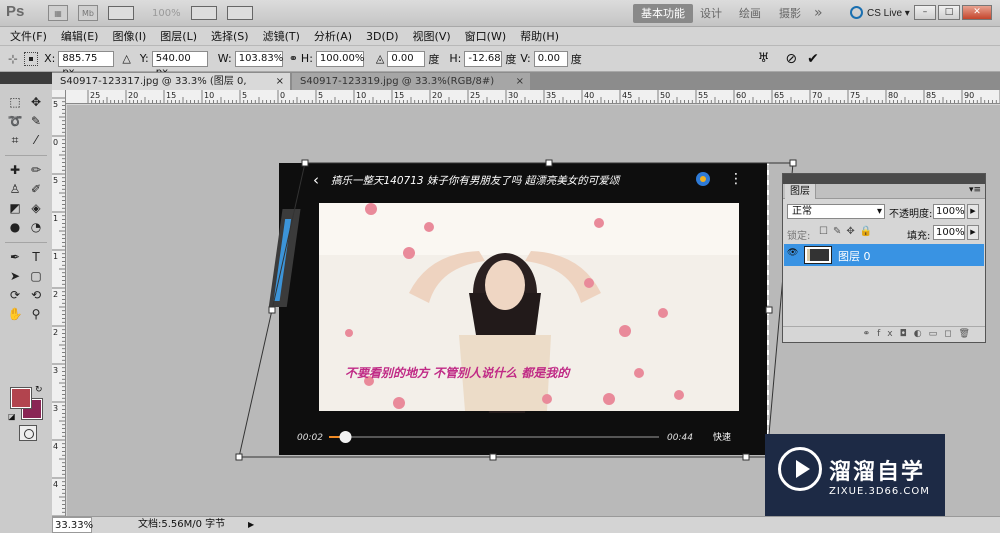  I want to click on delta-icon: △, so click(126, 58).